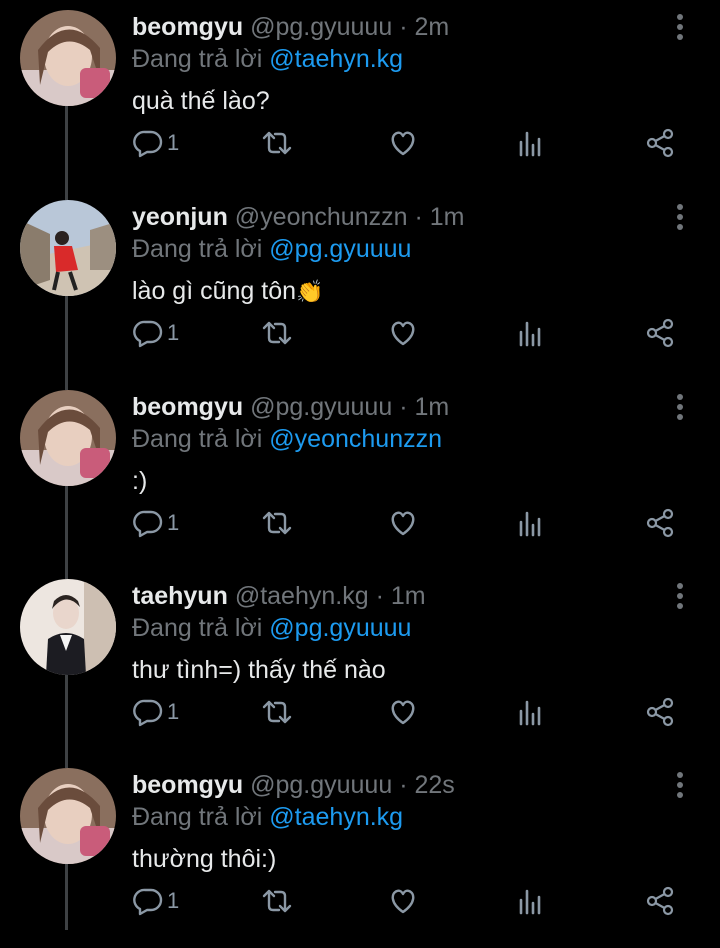 Image resolution: width=720 pixels, height=948 pixels. What do you see at coordinates (204, 859) in the screenshot?
I see `tweet-text: thường thôi:)` at bounding box center [204, 859].